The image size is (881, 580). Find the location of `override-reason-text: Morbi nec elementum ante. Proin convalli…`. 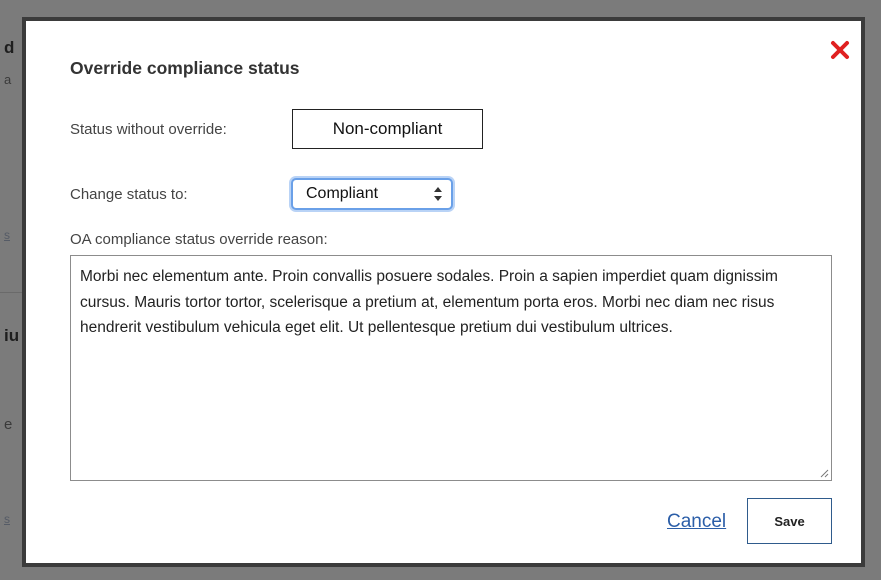

override-reason-text: Morbi nec elementum ante. Proin convalli… is located at coordinates (429, 302).